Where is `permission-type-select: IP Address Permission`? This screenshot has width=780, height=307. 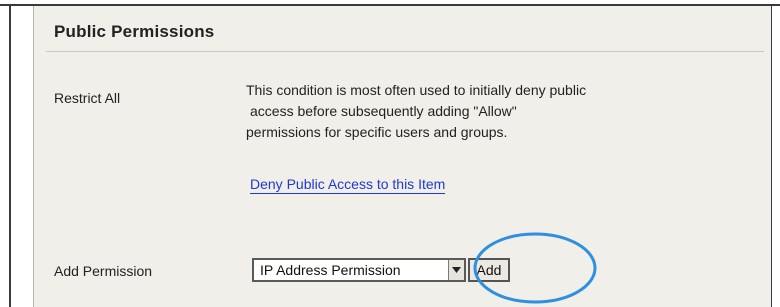
permission-type-select: IP Address Permission is located at coordinates (359, 270).